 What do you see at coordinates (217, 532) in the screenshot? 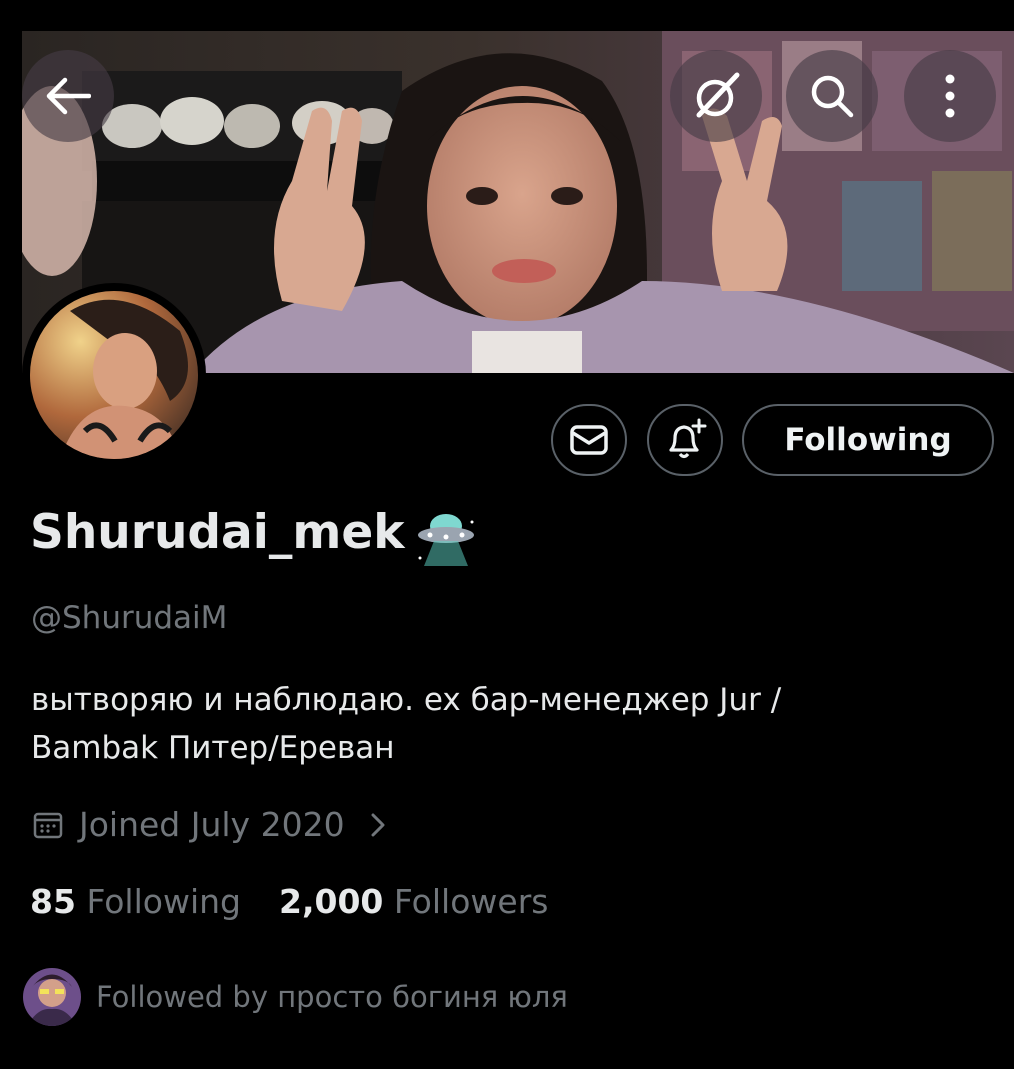
I see `display-name: Shurudai_mek` at bounding box center [217, 532].